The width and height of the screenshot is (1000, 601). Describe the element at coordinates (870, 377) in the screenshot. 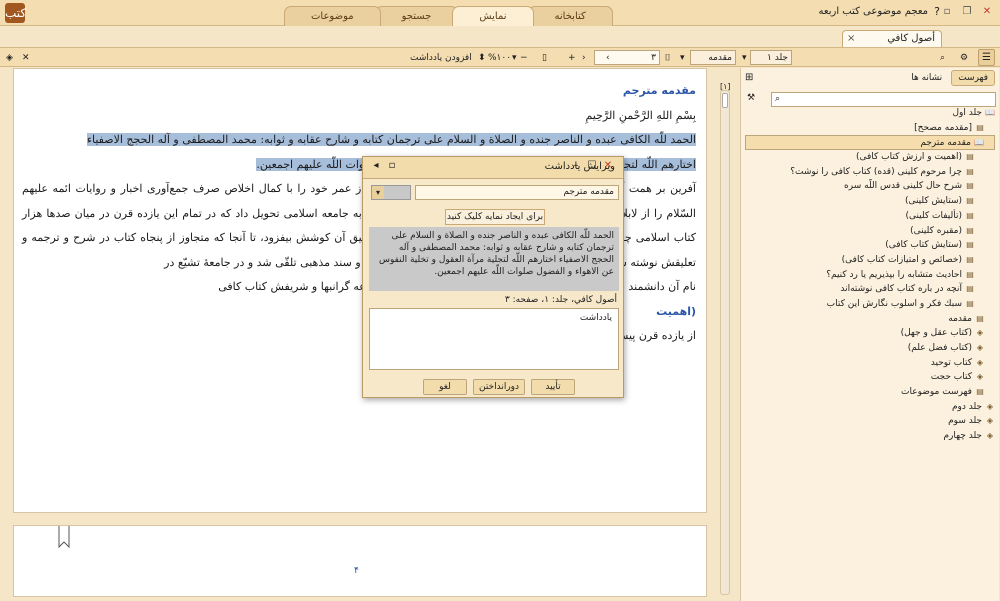

I see `toc-item: ◈ كتاب حجت` at that location.